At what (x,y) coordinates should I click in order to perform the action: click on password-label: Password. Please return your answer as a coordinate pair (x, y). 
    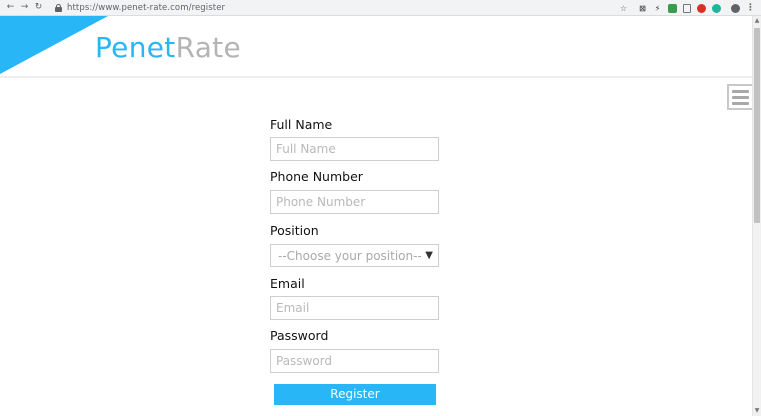
    Looking at the image, I should click on (299, 335).